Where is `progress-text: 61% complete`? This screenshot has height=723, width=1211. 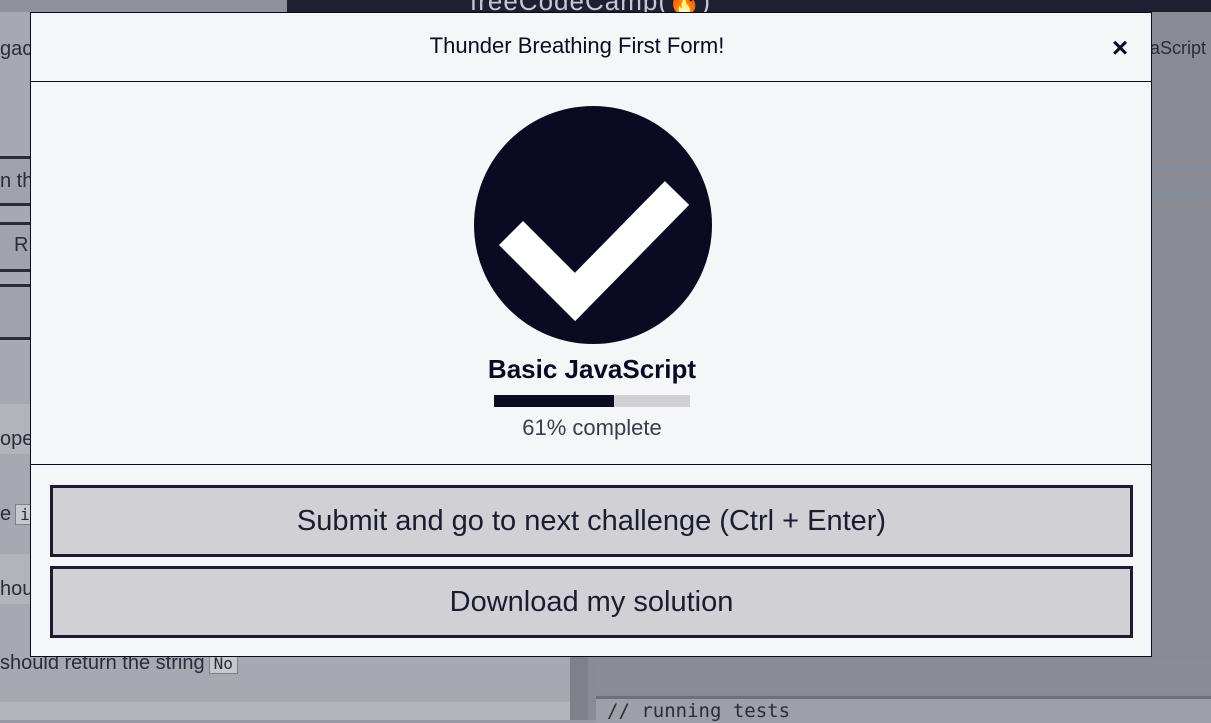 progress-text: 61% complete is located at coordinates (592, 427).